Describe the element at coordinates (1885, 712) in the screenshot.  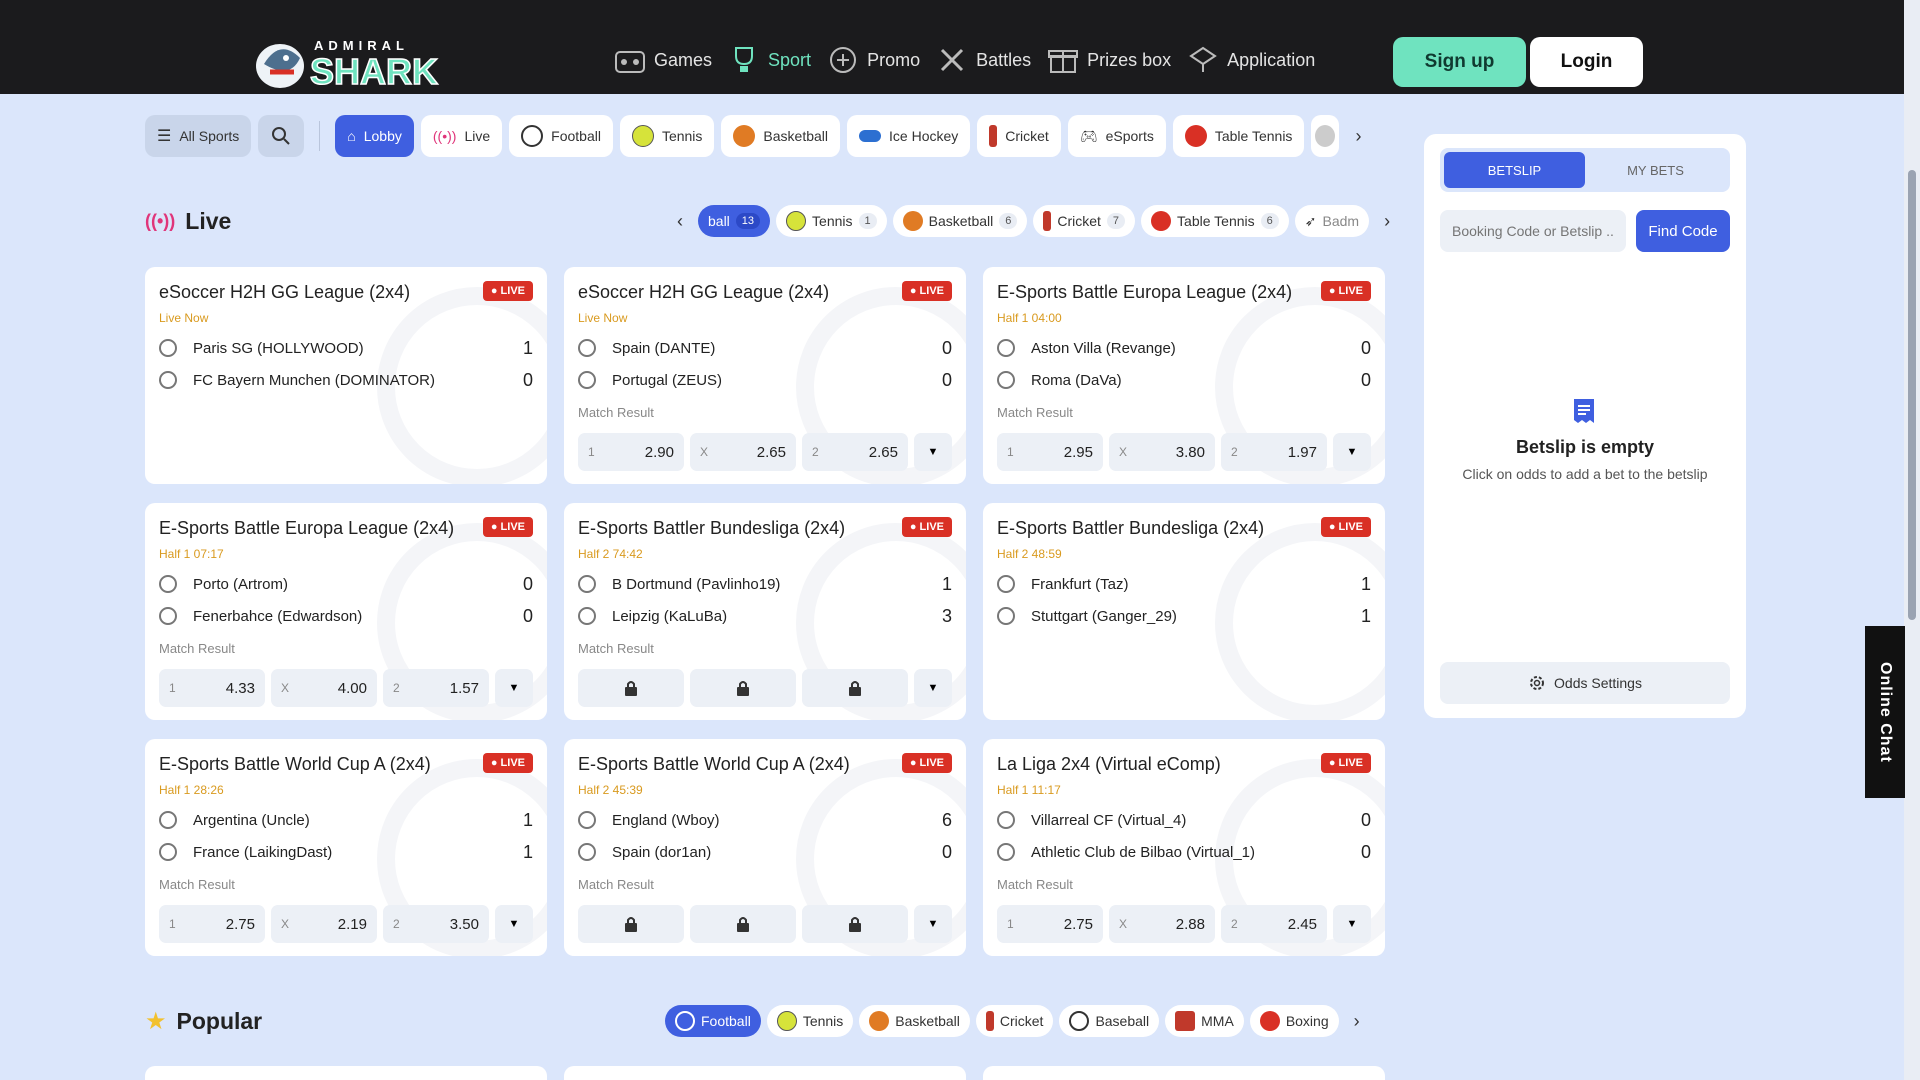
I see `online-chat-tab: Online Chat` at that location.